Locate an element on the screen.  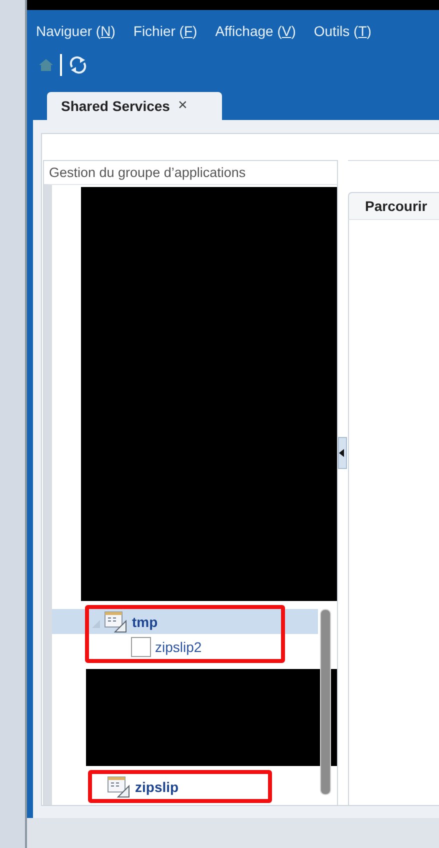
scrollbar is located at coordinates (325, 702).